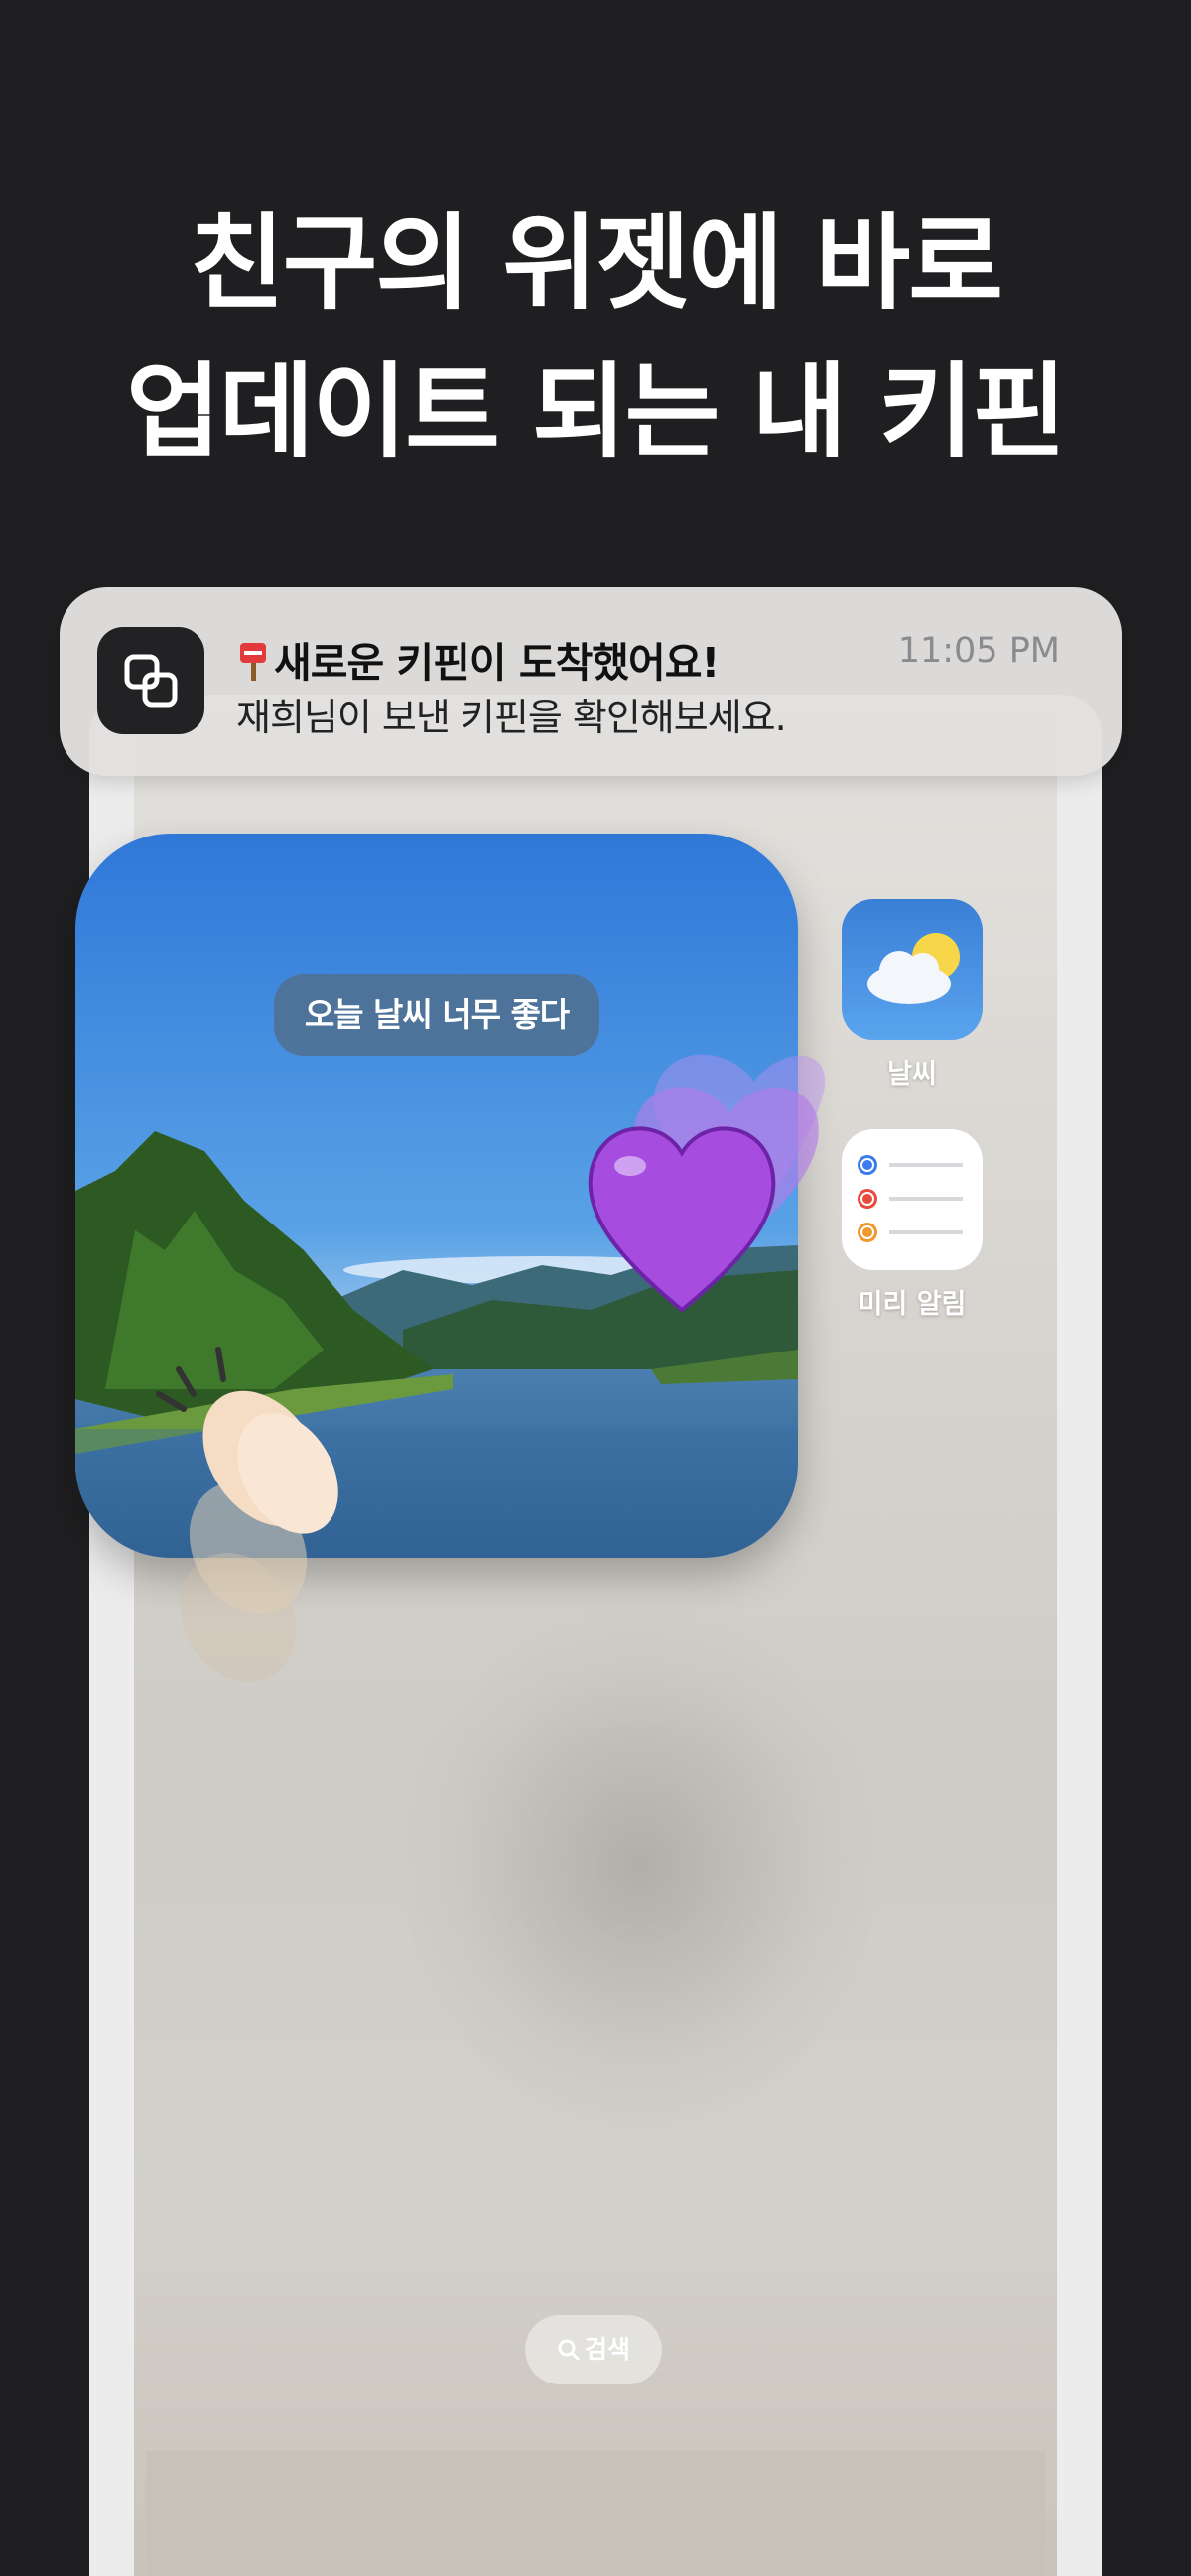  I want to click on clapping-hands-icon, so click(253, 1519).